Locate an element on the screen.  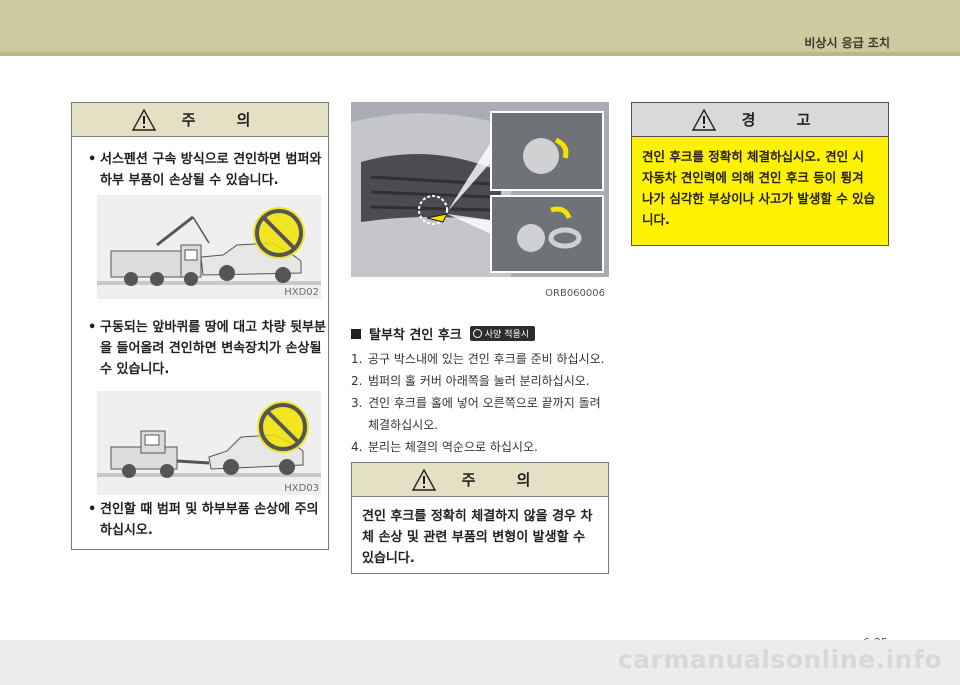
square-bullet-icon is located at coordinates (356, 333).